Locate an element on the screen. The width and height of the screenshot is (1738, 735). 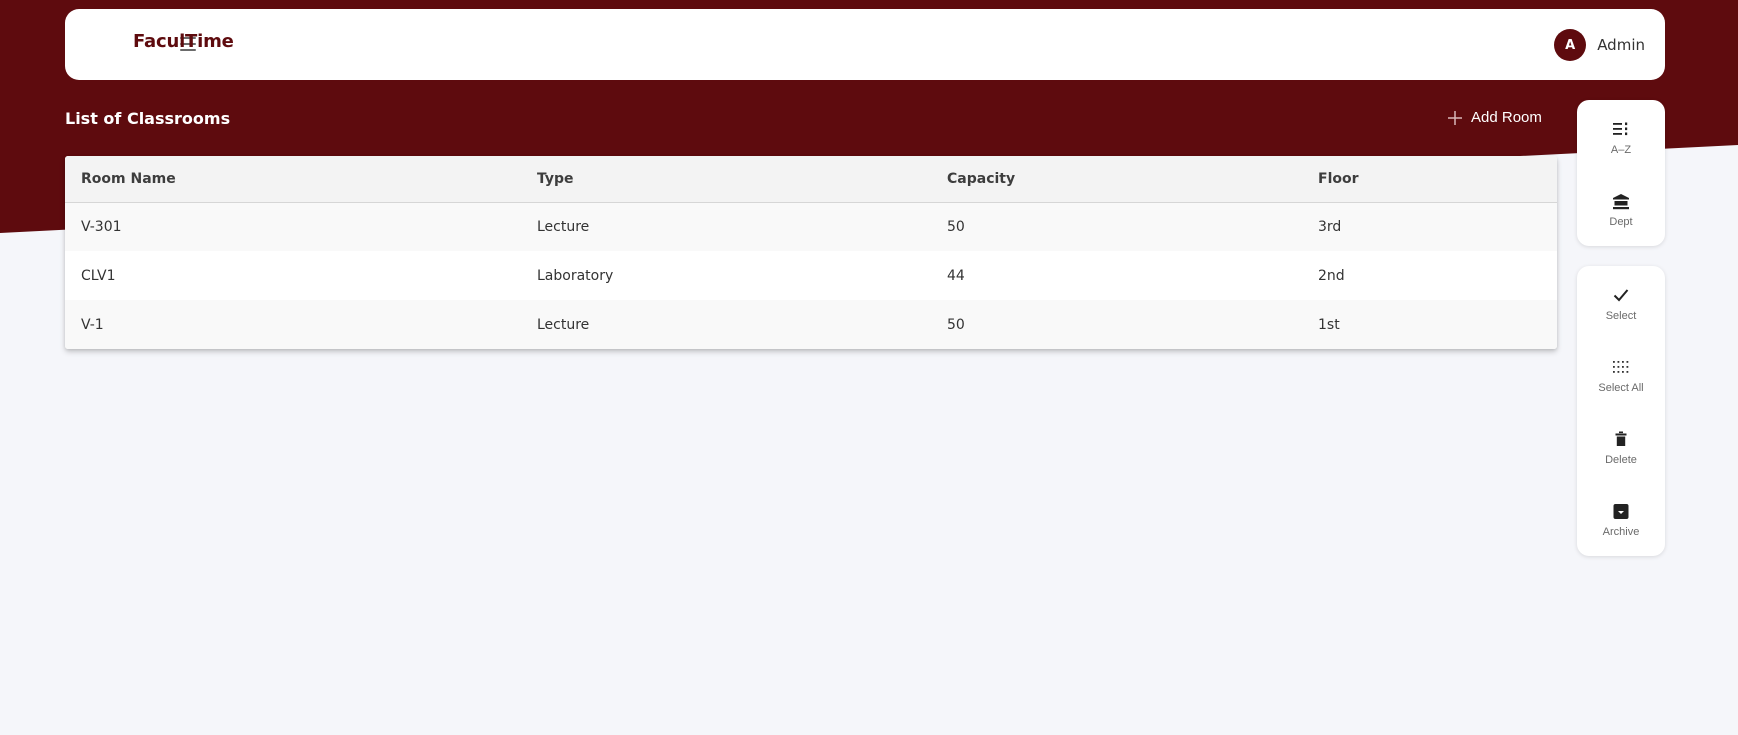
archive-box-icon is located at coordinates (1621, 511).